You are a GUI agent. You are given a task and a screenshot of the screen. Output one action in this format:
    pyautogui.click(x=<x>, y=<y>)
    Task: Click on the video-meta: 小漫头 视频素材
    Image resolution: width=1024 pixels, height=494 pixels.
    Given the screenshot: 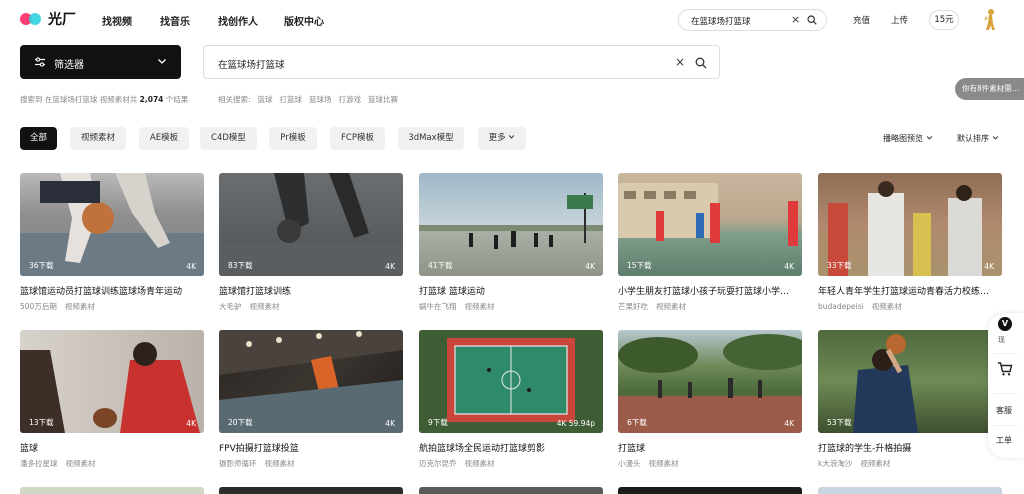 What is the action you would take?
    pyautogui.click(x=648, y=463)
    